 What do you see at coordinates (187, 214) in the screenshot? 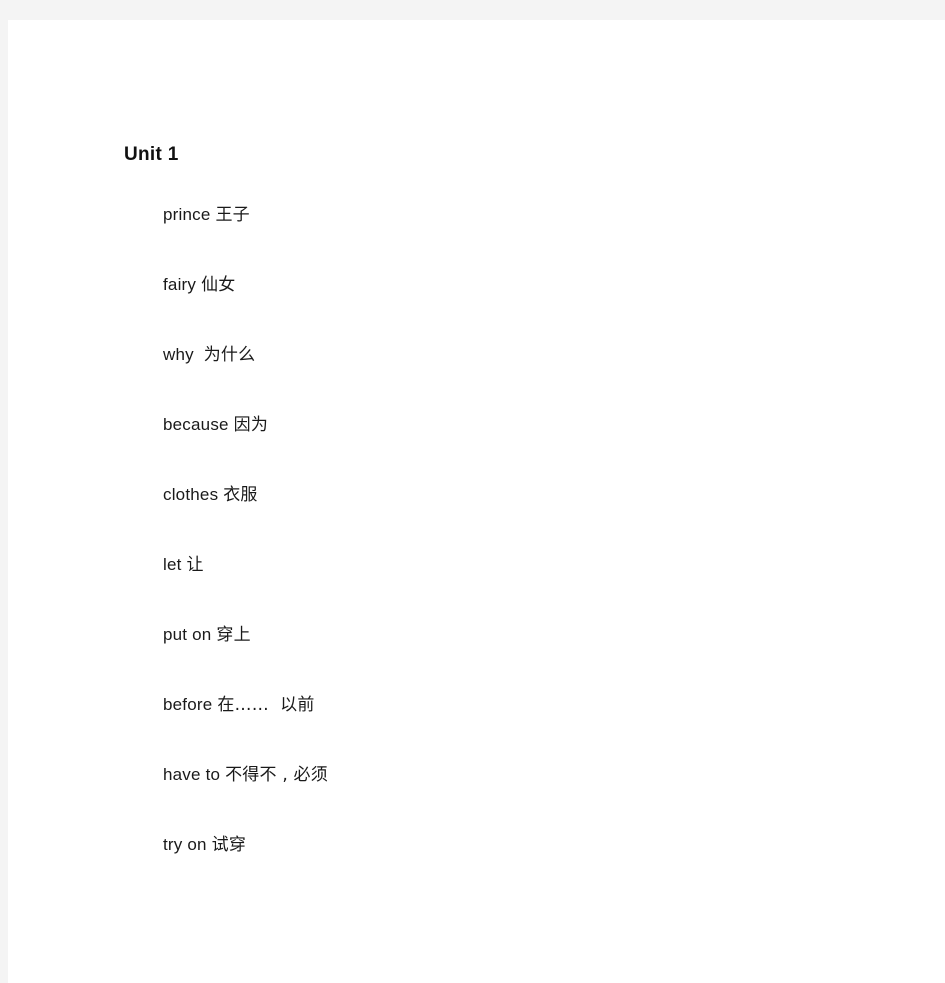
I see `vocabulary-term: prince` at bounding box center [187, 214].